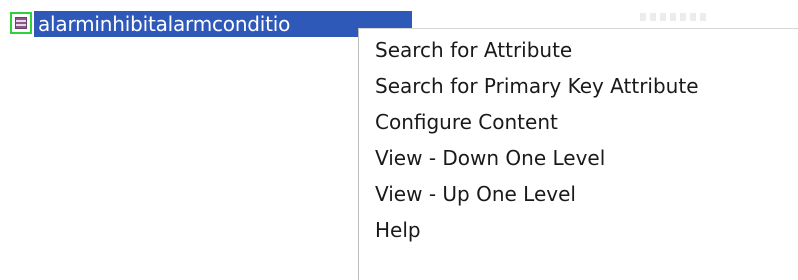  Describe the element at coordinates (578, 194) in the screenshot. I see `menu-item-view-up-one-level: View - Up One Level` at that location.